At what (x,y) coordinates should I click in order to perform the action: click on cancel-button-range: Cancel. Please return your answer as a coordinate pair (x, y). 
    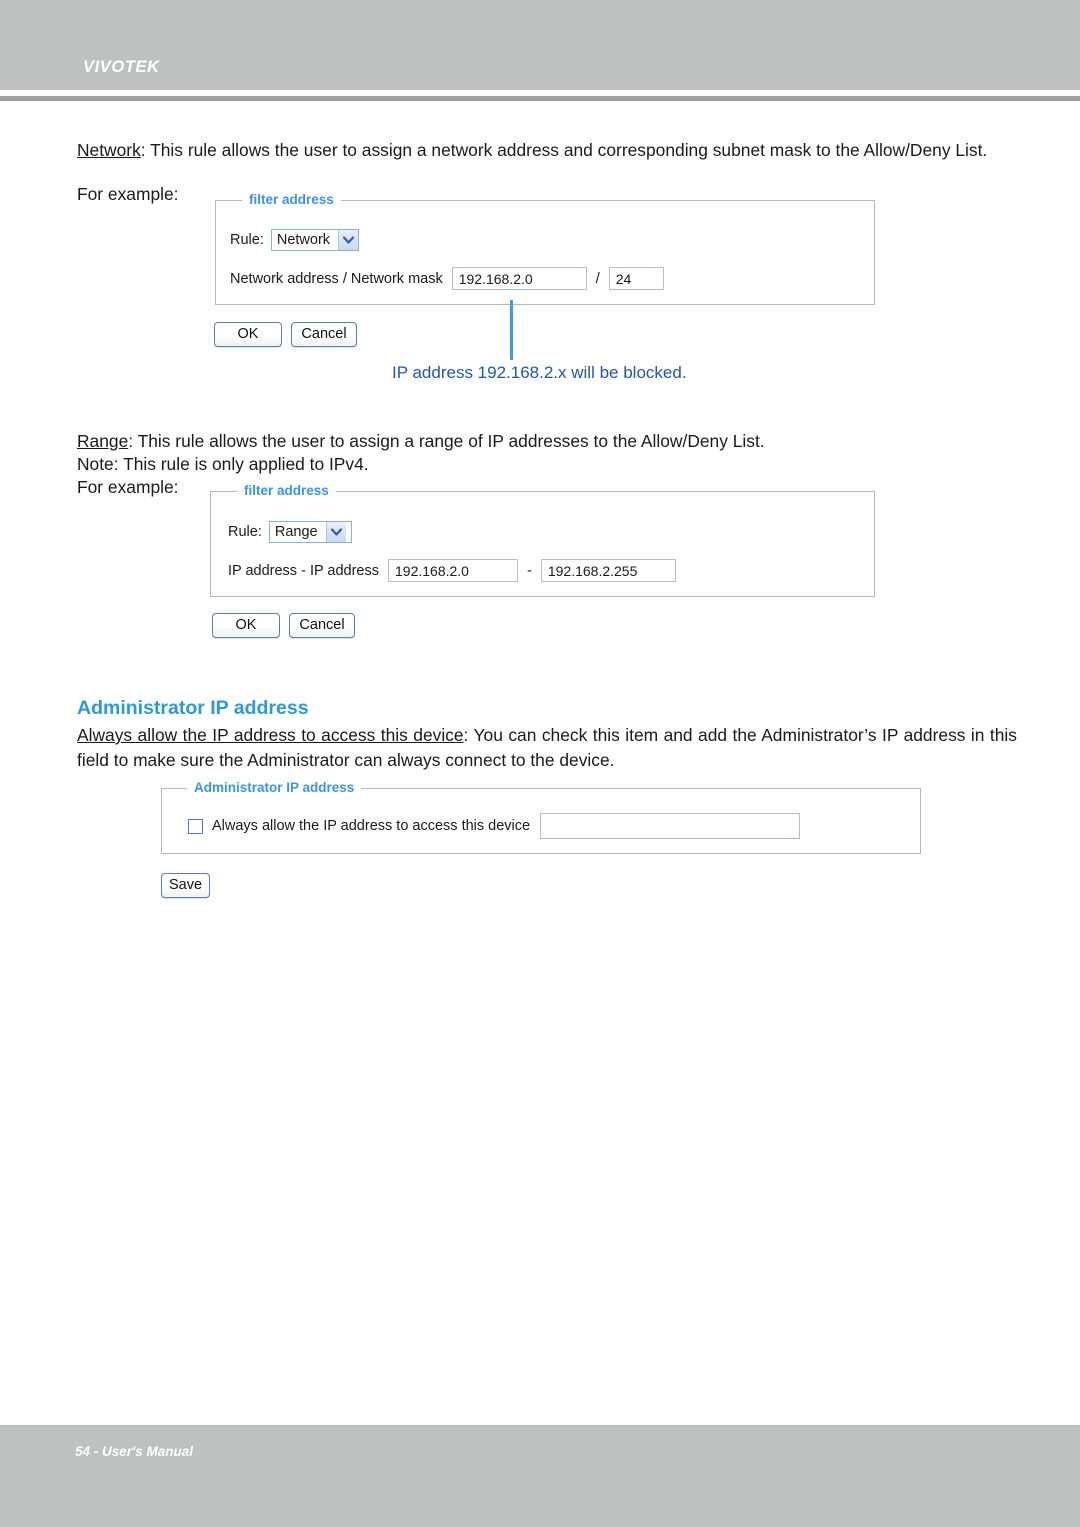
    Looking at the image, I should click on (322, 625).